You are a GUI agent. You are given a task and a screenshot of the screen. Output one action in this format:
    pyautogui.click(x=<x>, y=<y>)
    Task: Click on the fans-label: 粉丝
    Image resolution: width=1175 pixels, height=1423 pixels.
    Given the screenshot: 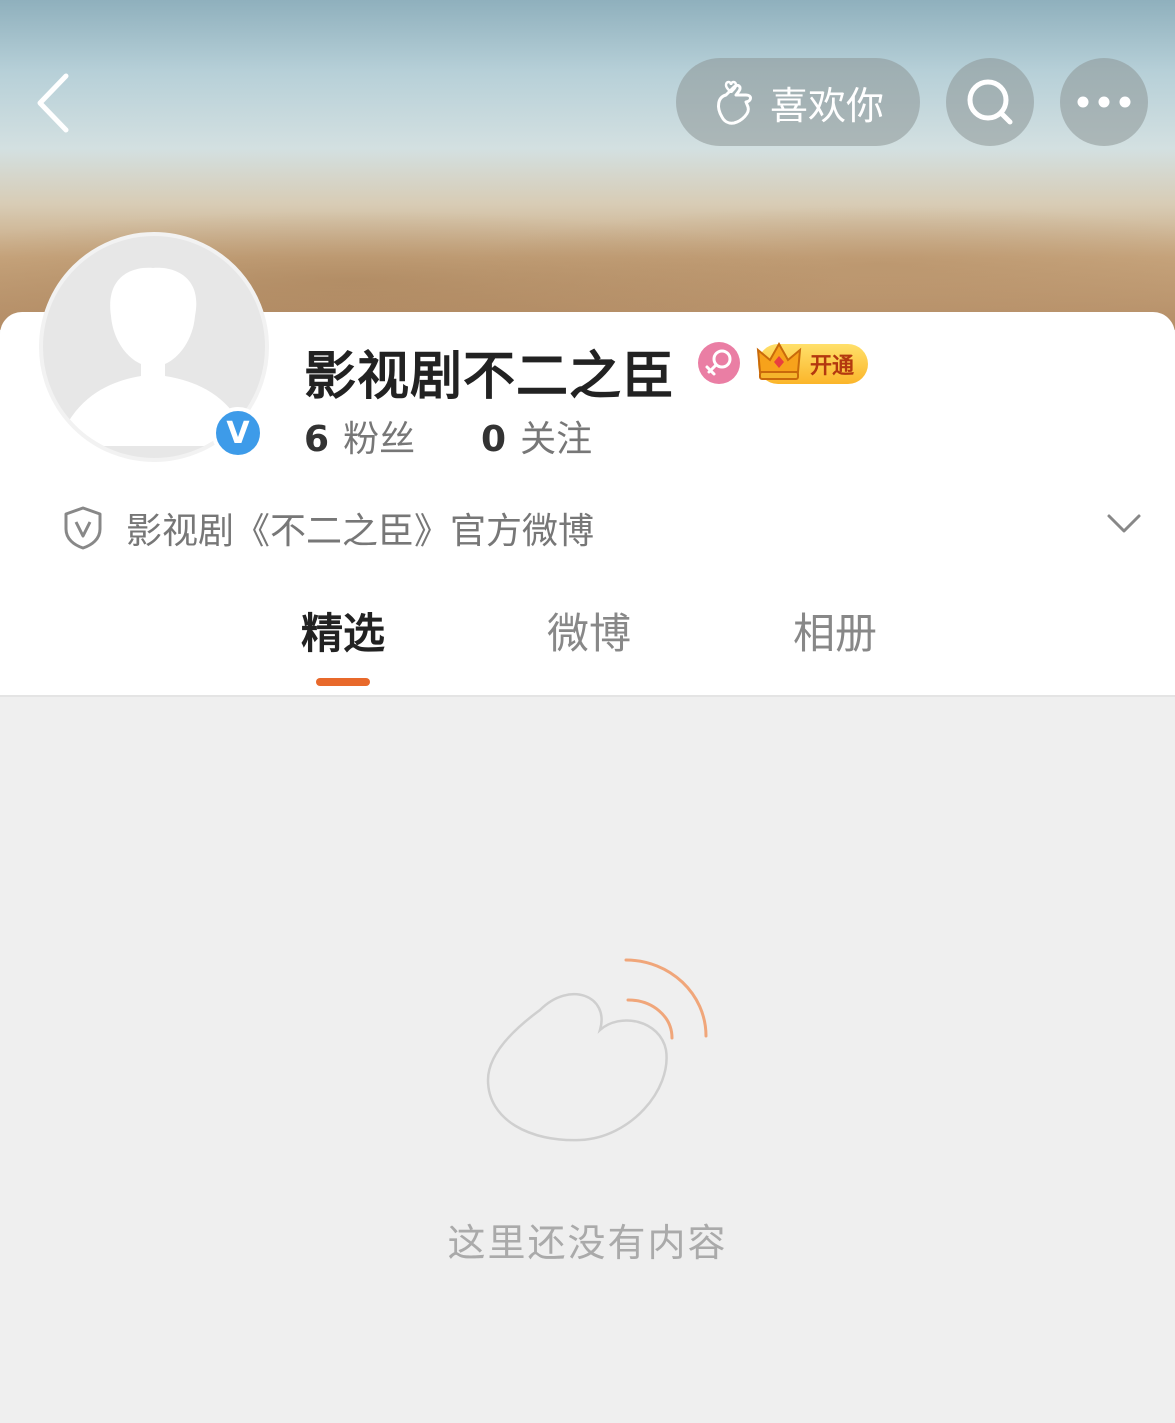 What is the action you would take?
    pyautogui.click(x=379, y=439)
    